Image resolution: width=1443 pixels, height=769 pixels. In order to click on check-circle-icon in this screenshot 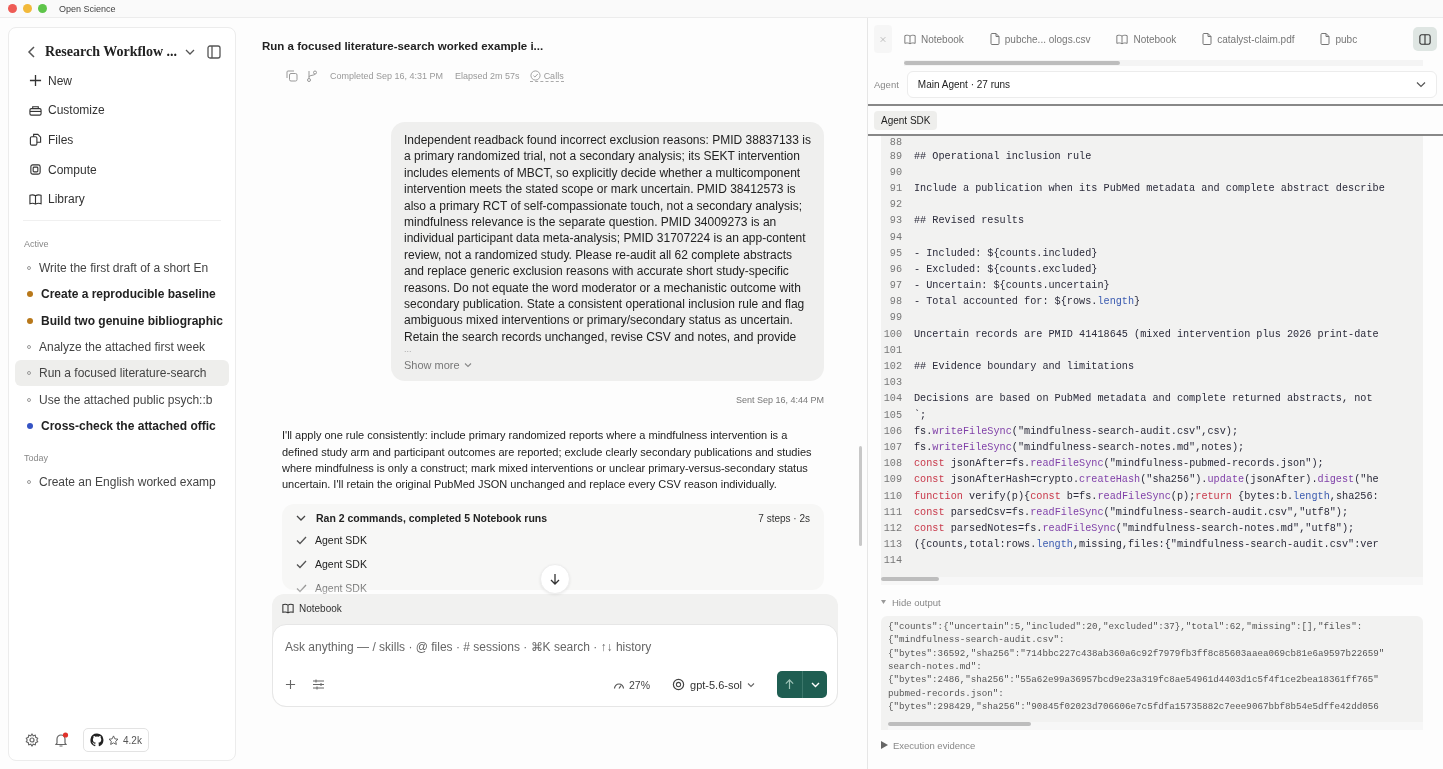, I will do `click(535, 75)`.